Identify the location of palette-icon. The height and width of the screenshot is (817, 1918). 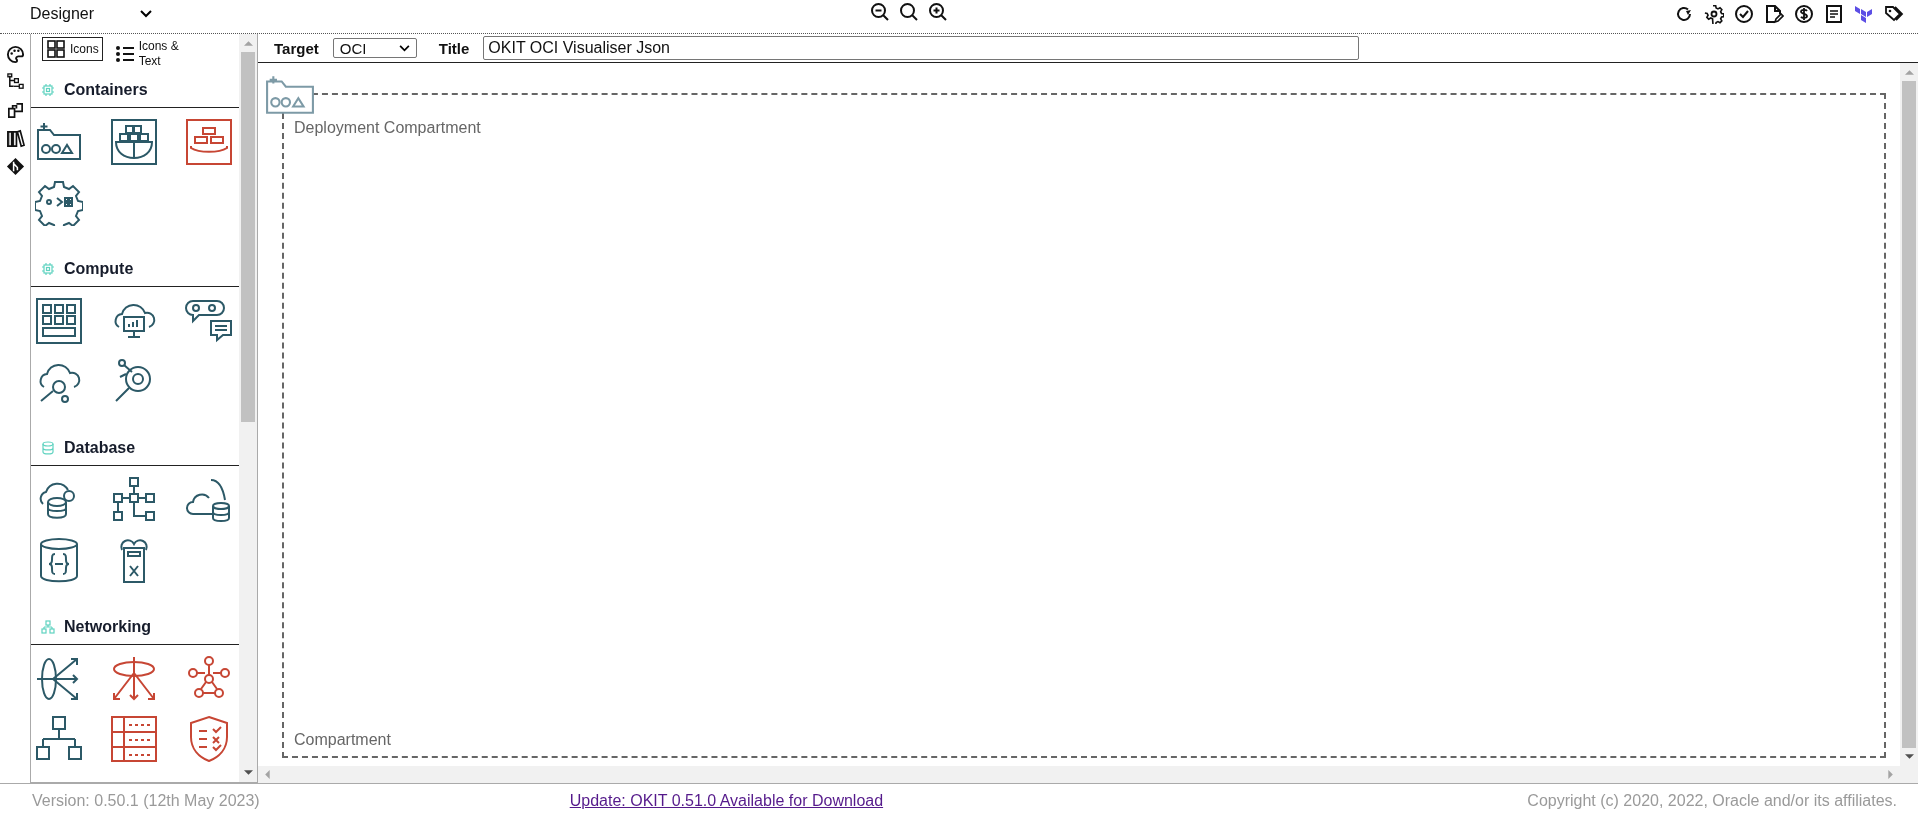
(15, 54).